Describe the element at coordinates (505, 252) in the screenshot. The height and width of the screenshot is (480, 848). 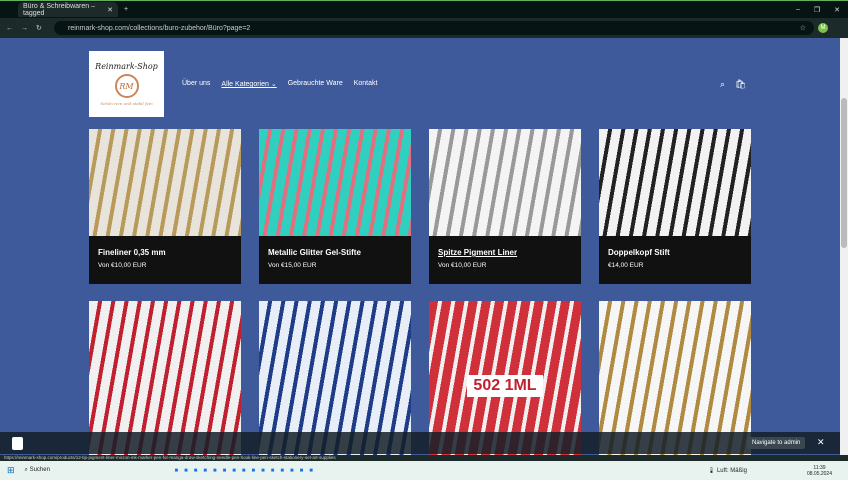
I see `product-title: Spitze Pigment Liner` at that location.